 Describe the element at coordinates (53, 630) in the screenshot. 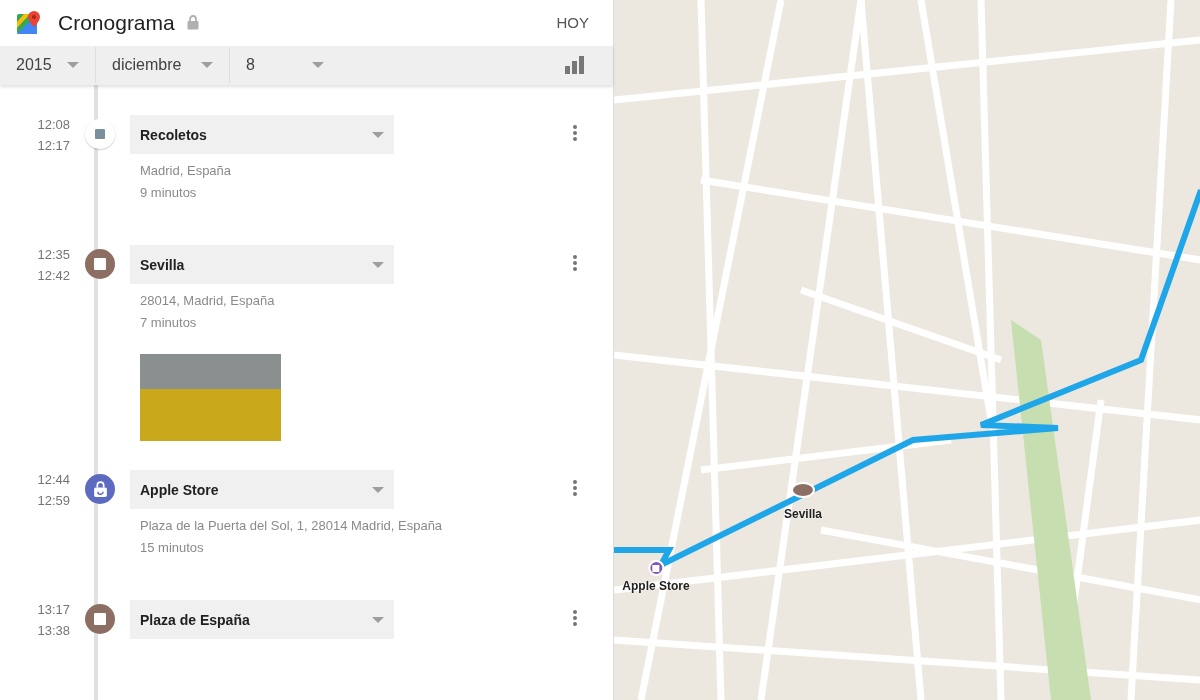

I see `end-time: 13:38` at that location.